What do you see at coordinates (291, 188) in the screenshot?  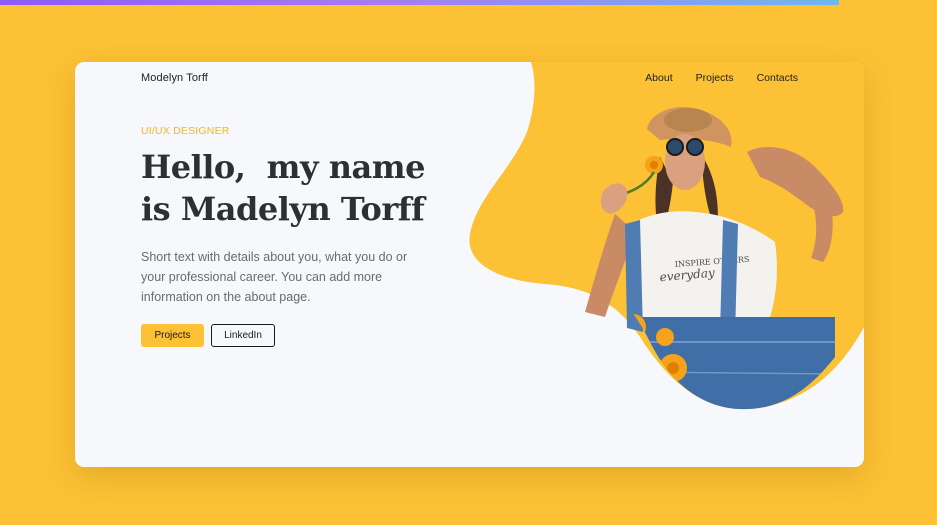 I see `hero-headline: Hello, my name is Madelyn Torff` at bounding box center [291, 188].